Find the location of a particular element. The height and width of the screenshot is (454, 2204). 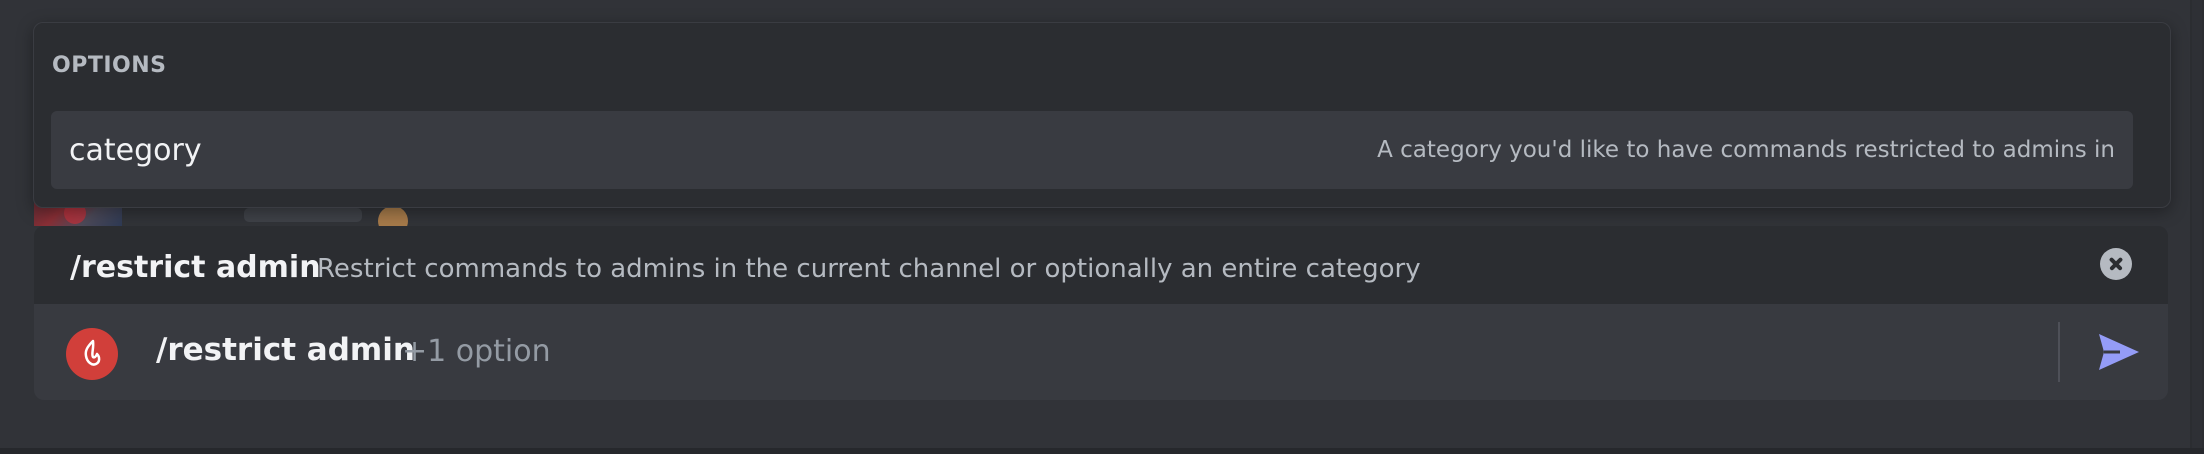

close-icon is located at coordinates (2116, 264).